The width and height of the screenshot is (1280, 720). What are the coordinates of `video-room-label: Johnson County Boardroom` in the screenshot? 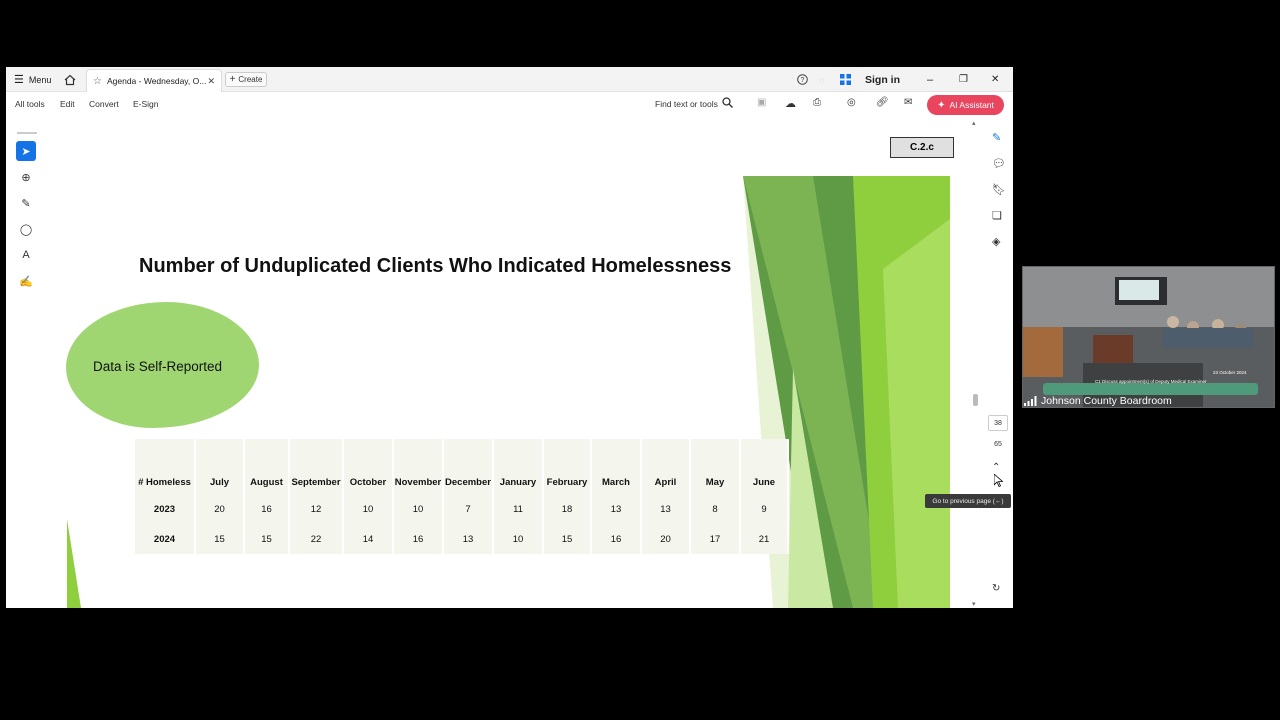 It's located at (1098, 401).